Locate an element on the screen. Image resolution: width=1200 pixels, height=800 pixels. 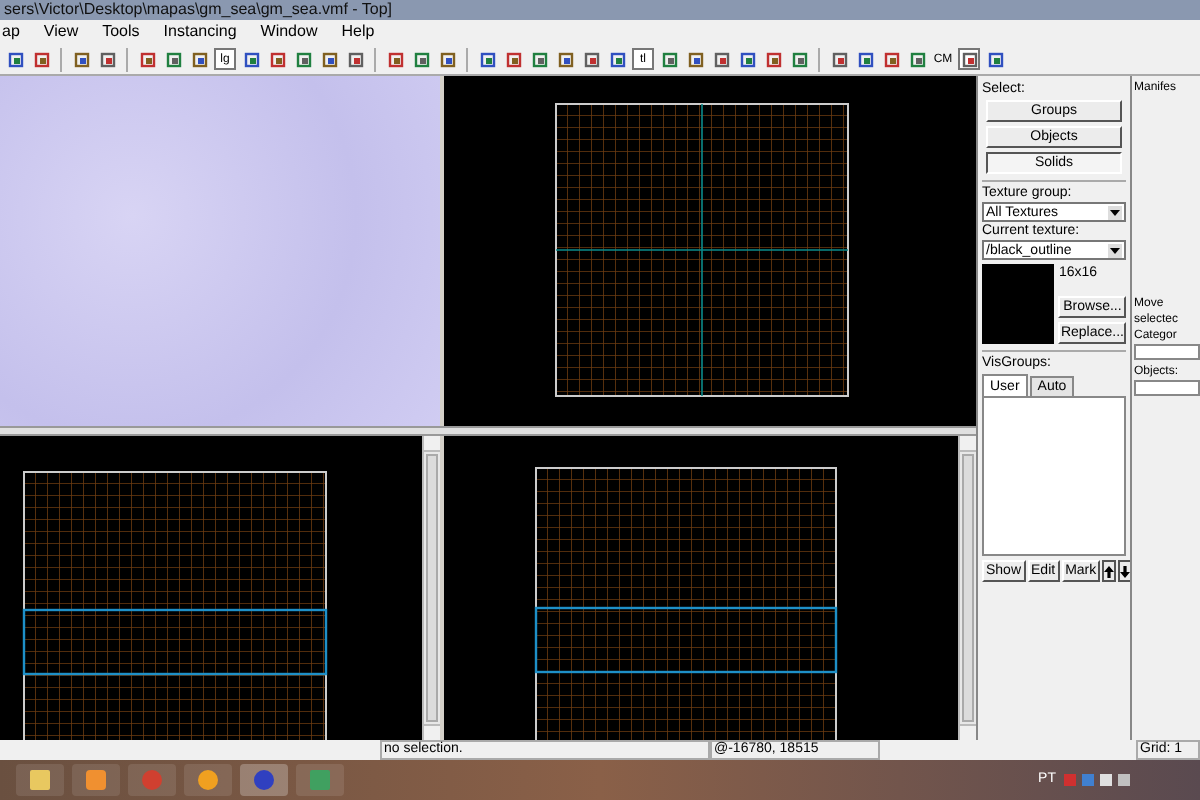
objects-field is located at coordinates (1167, 388).